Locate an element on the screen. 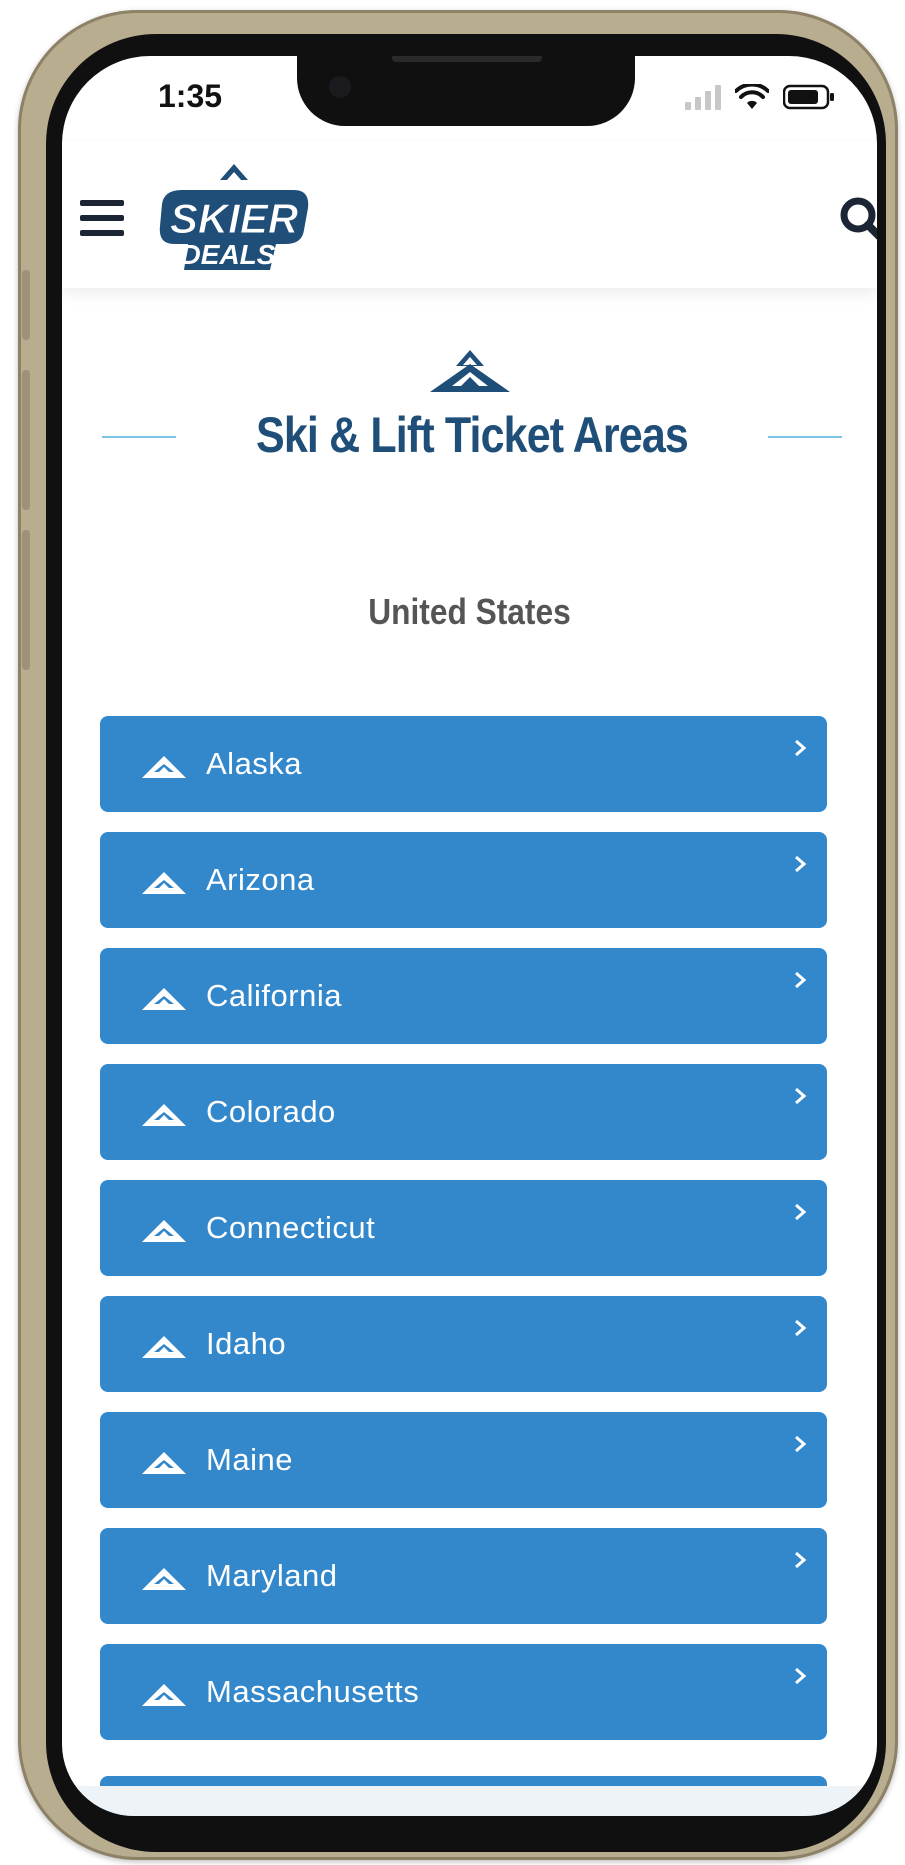  section-title: United States is located at coordinates (469, 611).